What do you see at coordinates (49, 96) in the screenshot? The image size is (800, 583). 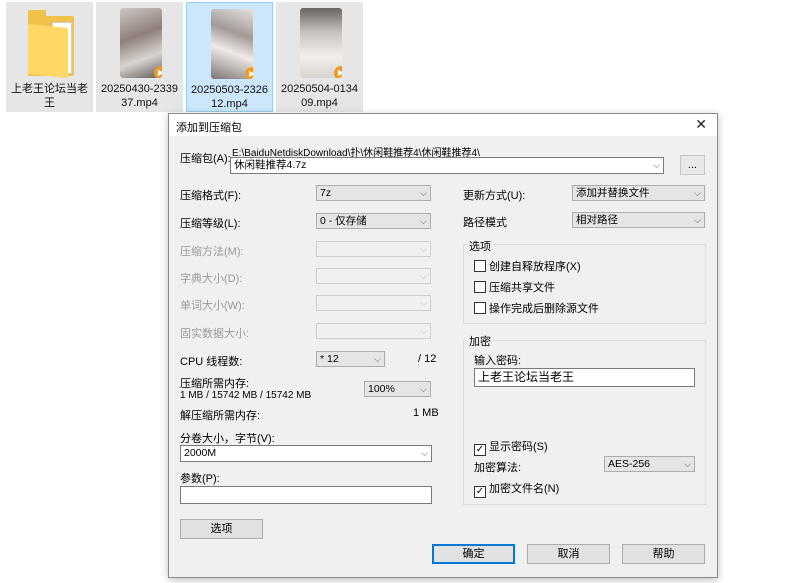 I see `file-name: 上老王论坛当老王` at bounding box center [49, 96].